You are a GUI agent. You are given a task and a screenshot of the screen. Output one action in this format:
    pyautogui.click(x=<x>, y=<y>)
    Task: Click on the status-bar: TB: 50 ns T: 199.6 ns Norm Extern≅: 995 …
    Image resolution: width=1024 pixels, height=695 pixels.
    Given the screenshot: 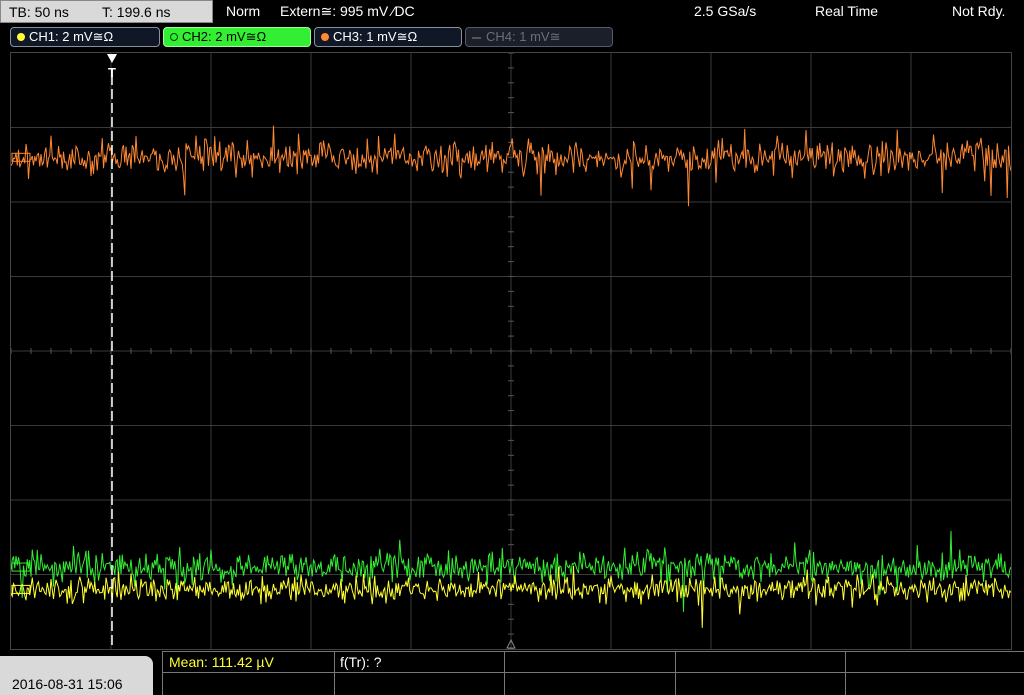 What is the action you would take?
    pyautogui.click(x=512, y=12)
    